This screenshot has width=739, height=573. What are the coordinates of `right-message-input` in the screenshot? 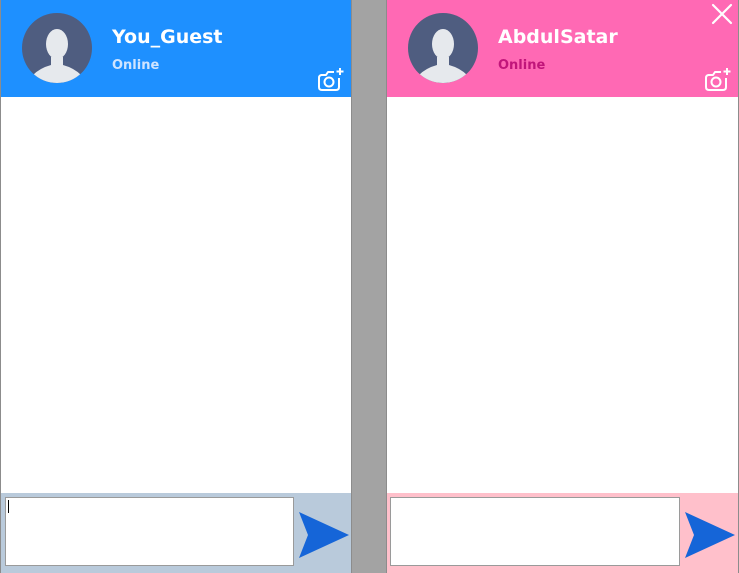 It's located at (535, 531).